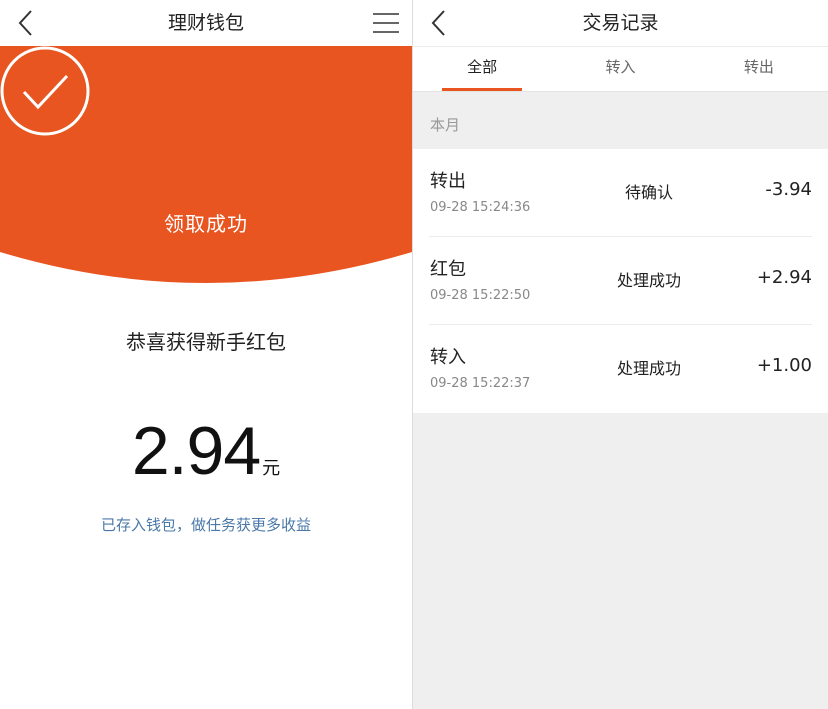  What do you see at coordinates (482, 69) in the screenshot?
I see `tab-all: 全部` at bounding box center [482, 69].